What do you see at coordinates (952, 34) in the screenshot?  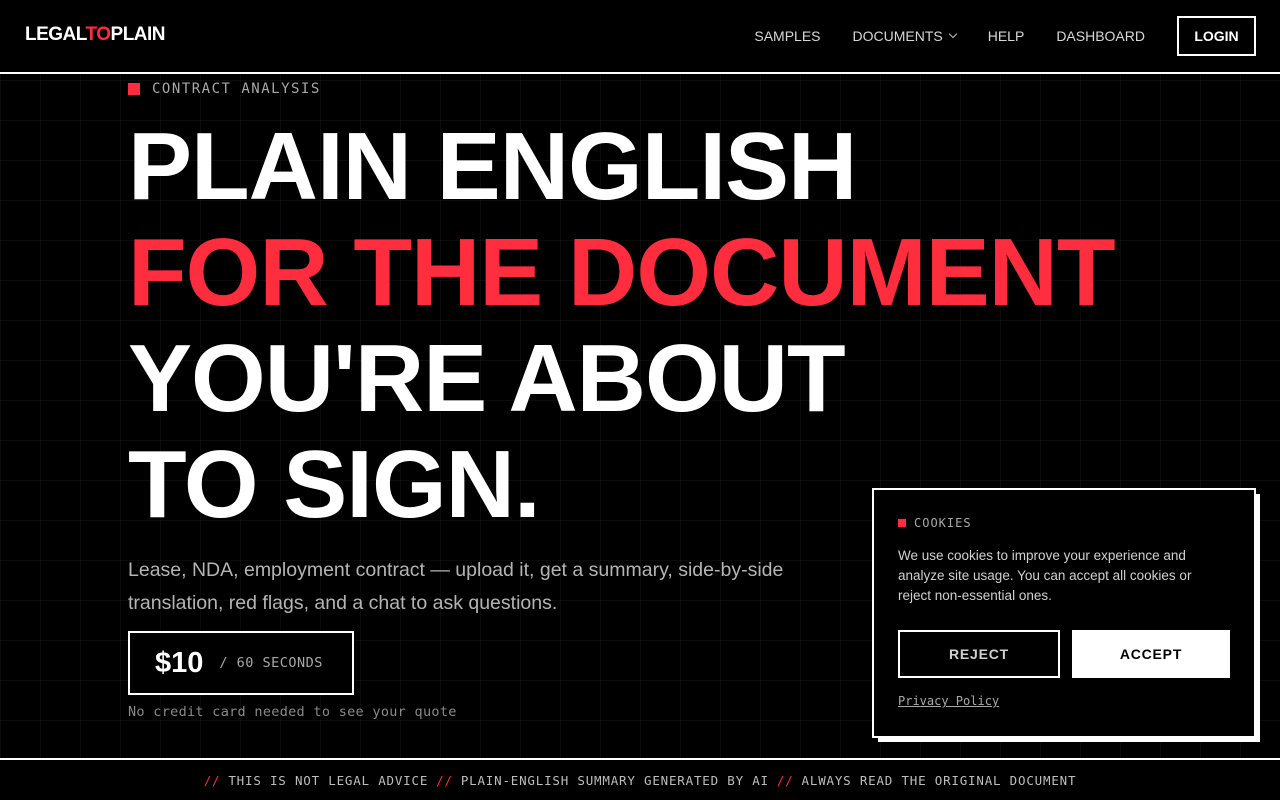 I see `chevron-down-icon` at bounding box center [952, 34].